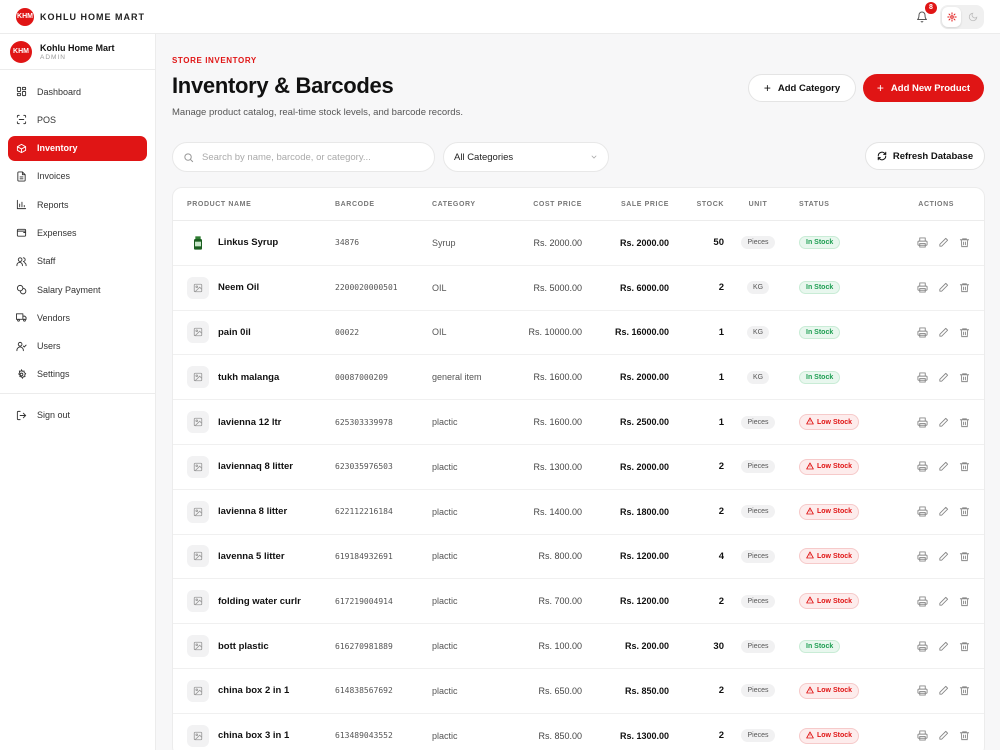  What do you see at coordinates (820, 243) in the screenshot?
I see `status-badge: In Stock` at bounding box center [820, 243].